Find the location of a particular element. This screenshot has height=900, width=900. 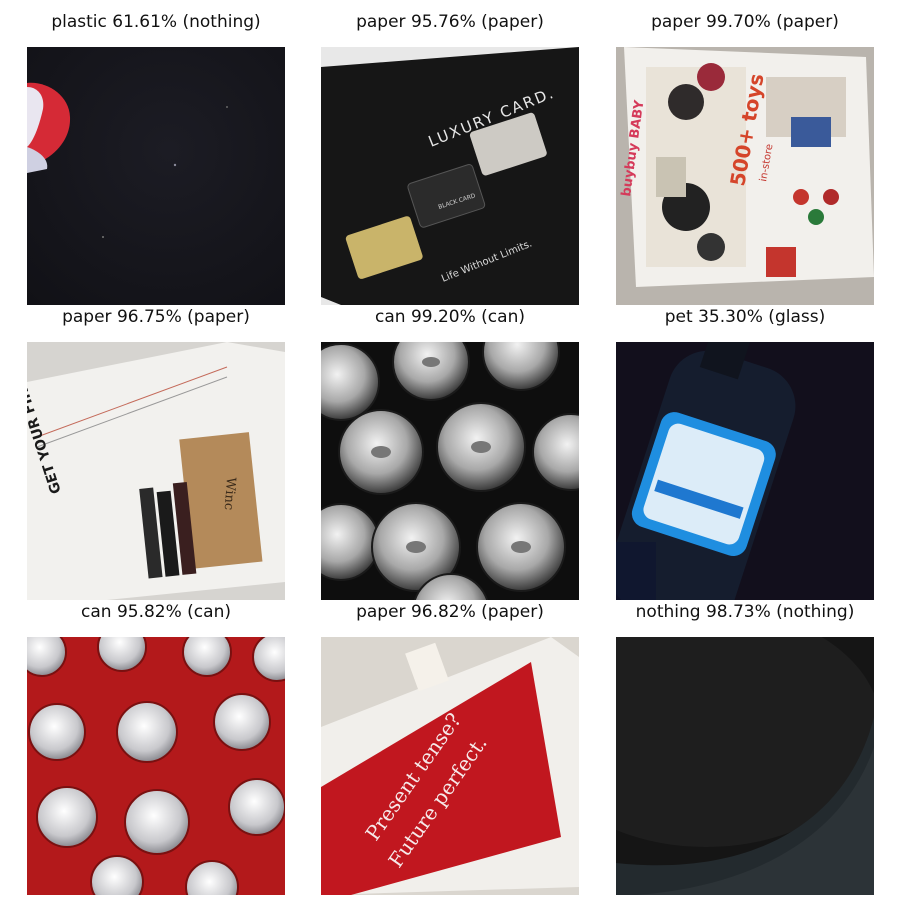

prediction-caption: paper 95.76% (paper) is located at coordinates (450, 22).